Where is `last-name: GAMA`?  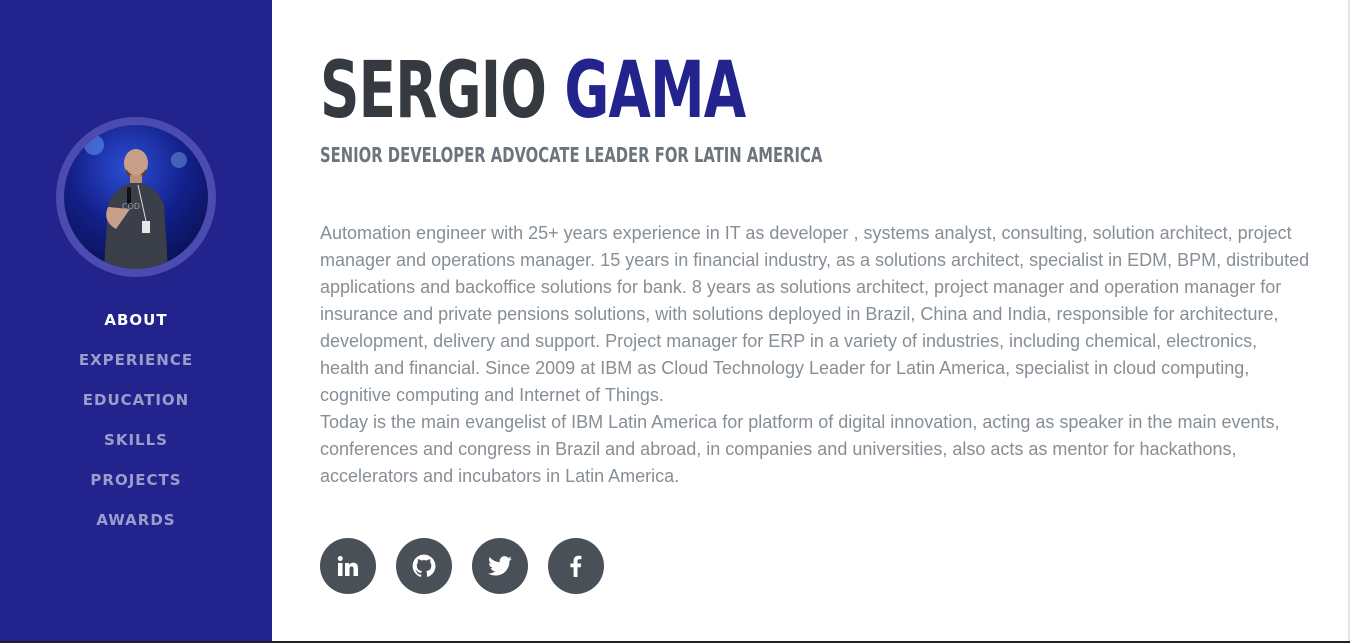 last-name: GAMA is located at coordinates (655, 91).